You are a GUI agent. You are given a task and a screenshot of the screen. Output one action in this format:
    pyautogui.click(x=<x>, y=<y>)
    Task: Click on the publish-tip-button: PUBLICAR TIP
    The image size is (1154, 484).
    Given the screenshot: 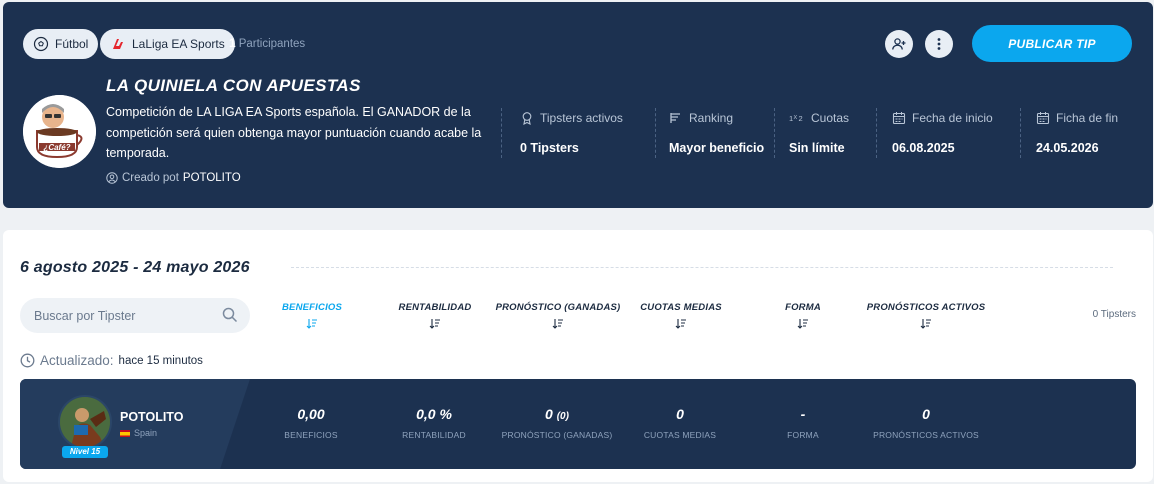 What is the action you would take?
    pyautogui.click(x=1052, y=43)
    